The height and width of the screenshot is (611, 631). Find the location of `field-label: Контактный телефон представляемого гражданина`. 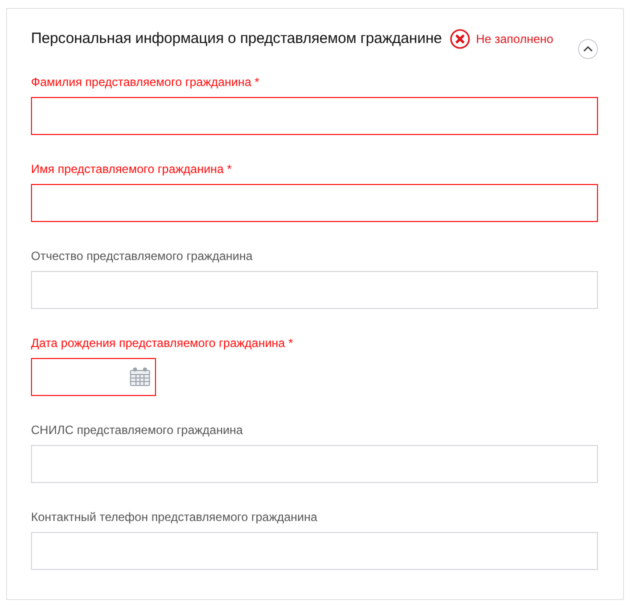

field-label: Контактный телефон представляемого гражданина is located at coordinates (174, 517).